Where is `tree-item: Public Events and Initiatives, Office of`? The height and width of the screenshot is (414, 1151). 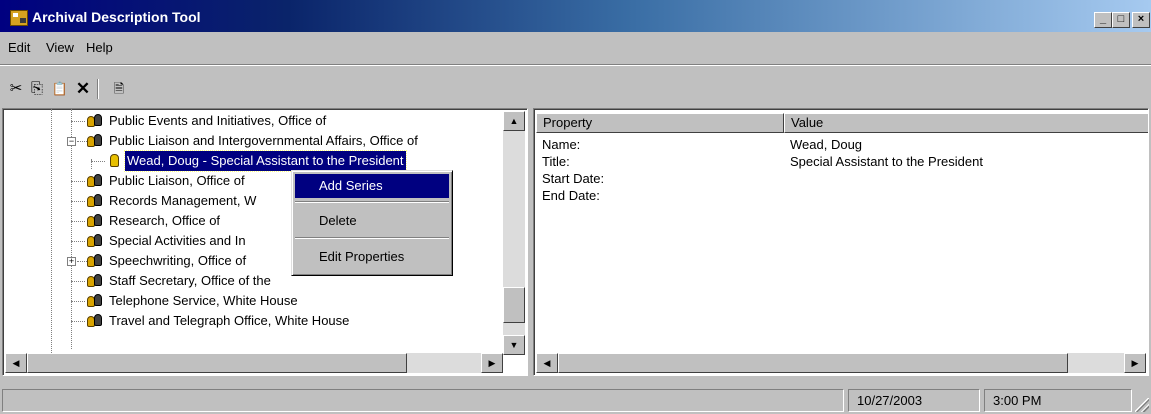 tree-item: Public Events and Initiatives, Office of is located at coordinates (291, 121).